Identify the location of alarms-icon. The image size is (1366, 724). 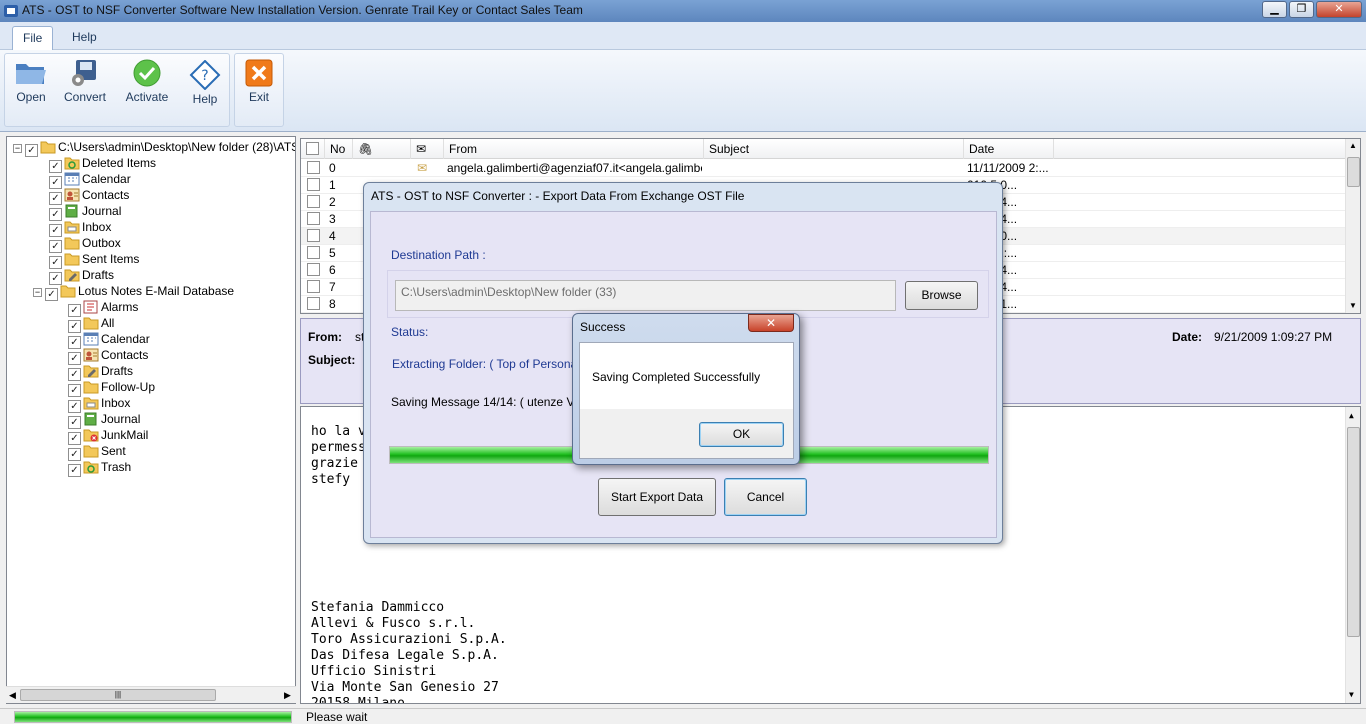
(90, 307).